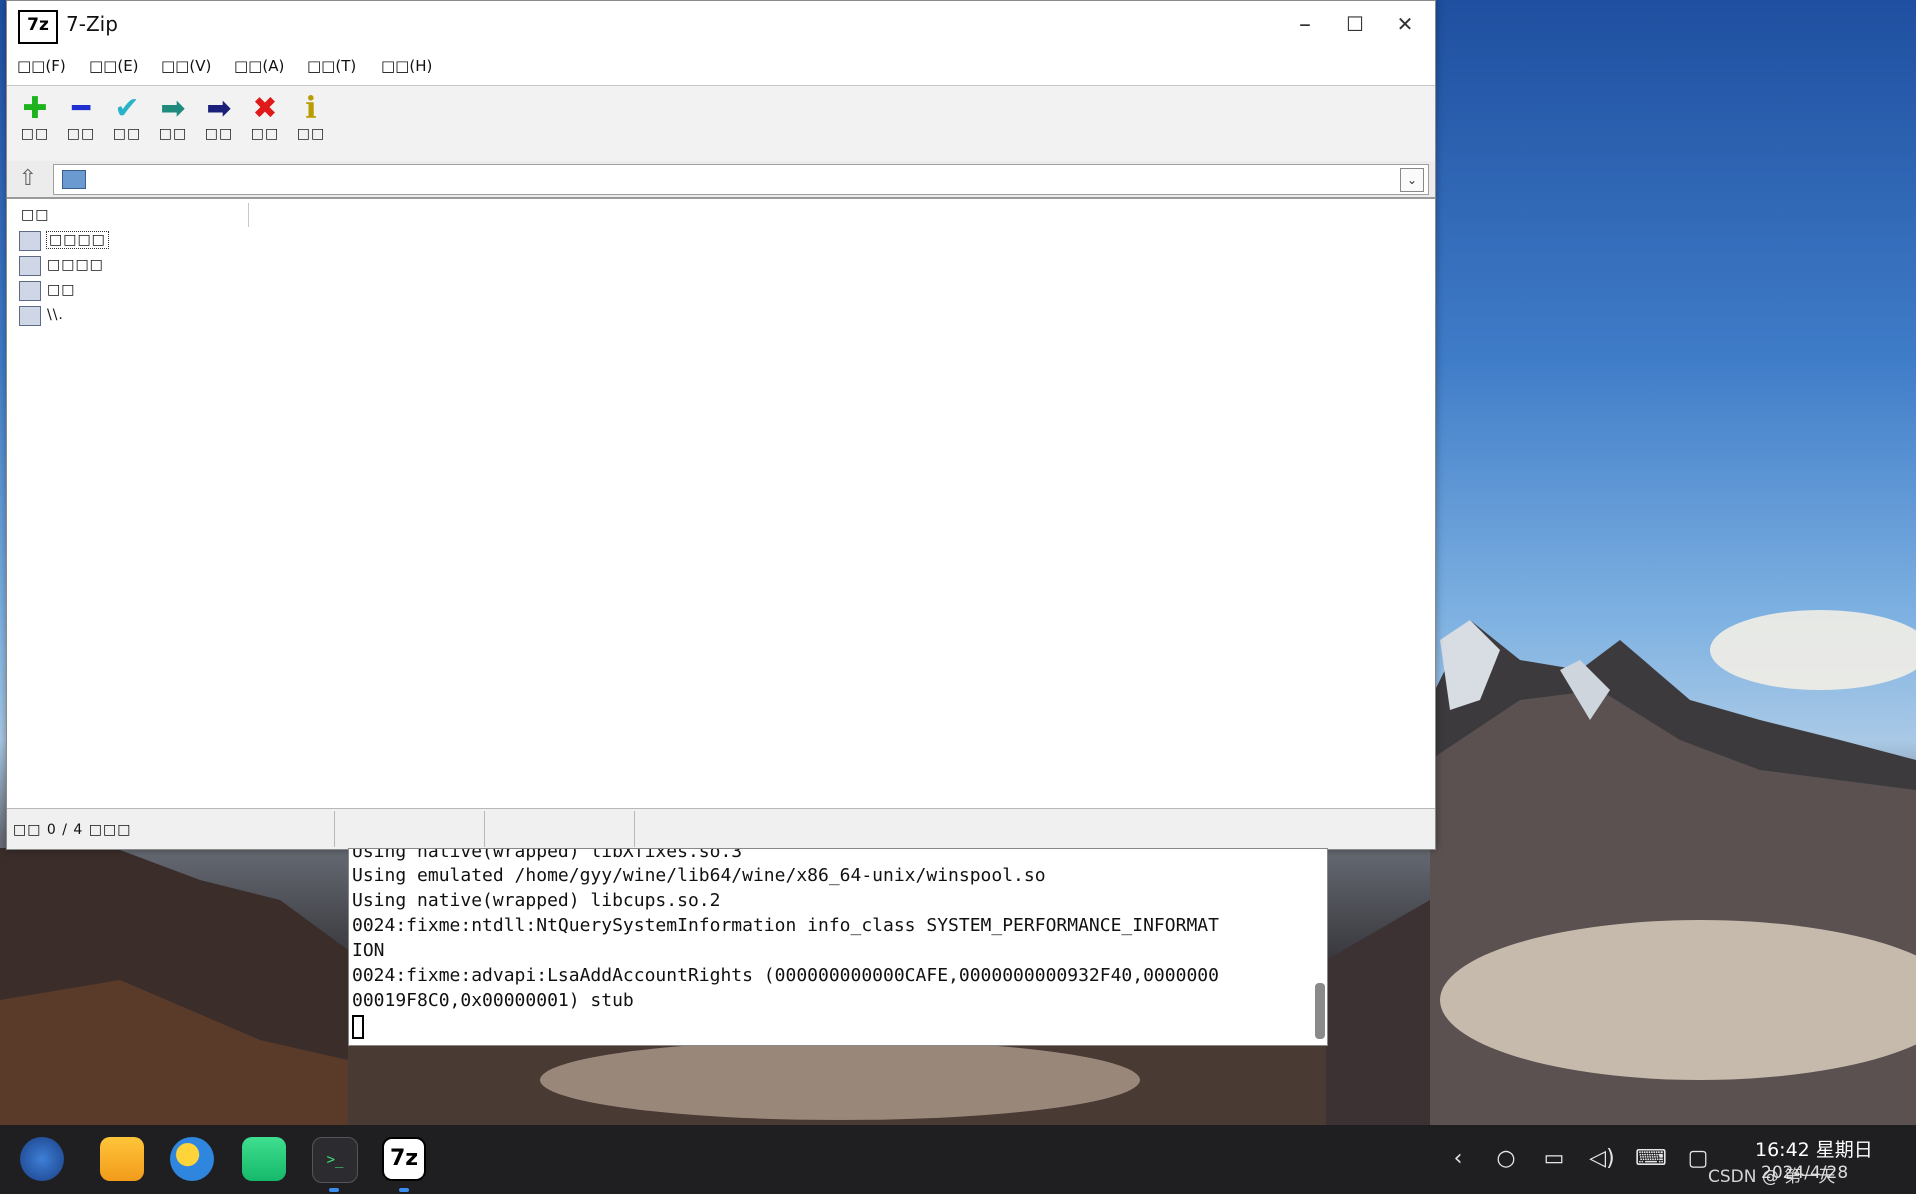 This screenshot has width=1916, height=1194. Describe the element at coordinates (55, 315) in the screenshot. I see `list-item-label: \\.` at that location.